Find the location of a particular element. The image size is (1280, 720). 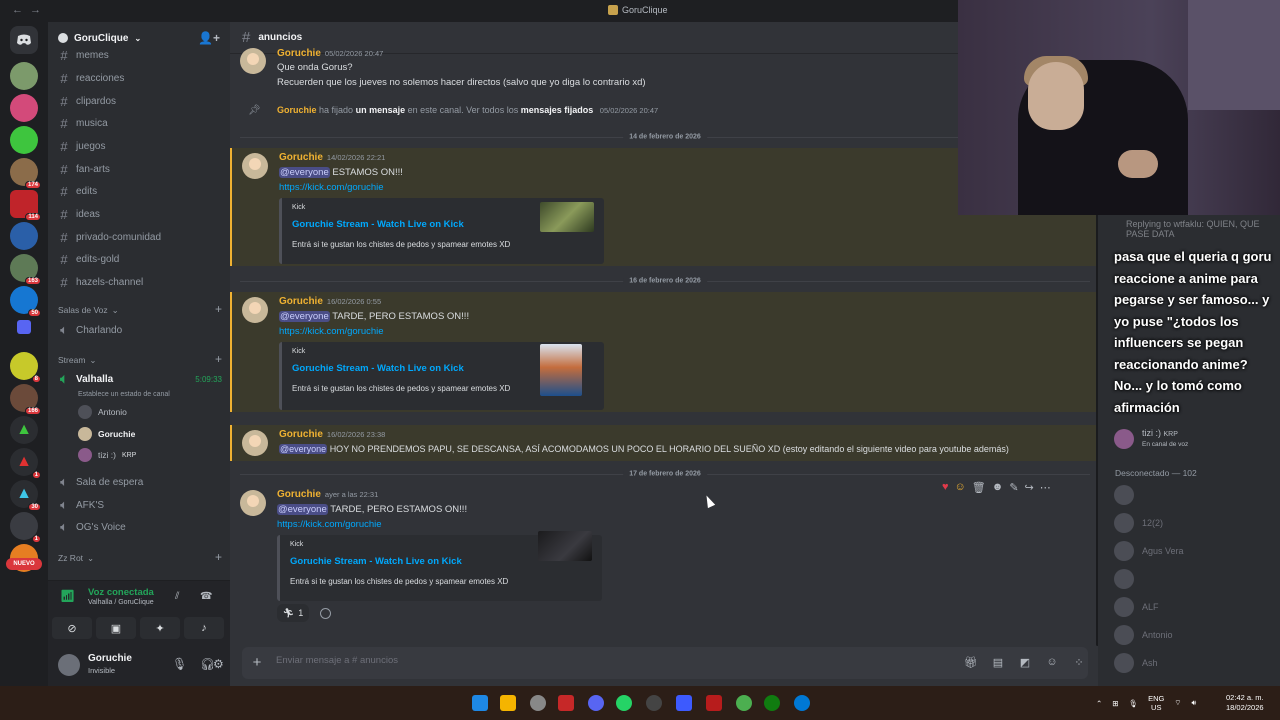

voice-user-tizi: tizi :) KRP is located at coordinates (107, 455).